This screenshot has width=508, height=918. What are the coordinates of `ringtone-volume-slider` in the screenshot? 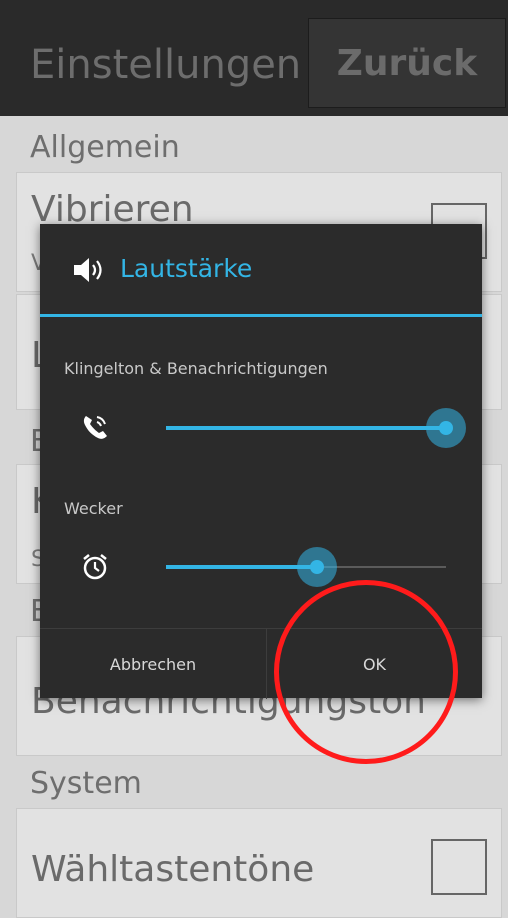 It's located at (316, 428).